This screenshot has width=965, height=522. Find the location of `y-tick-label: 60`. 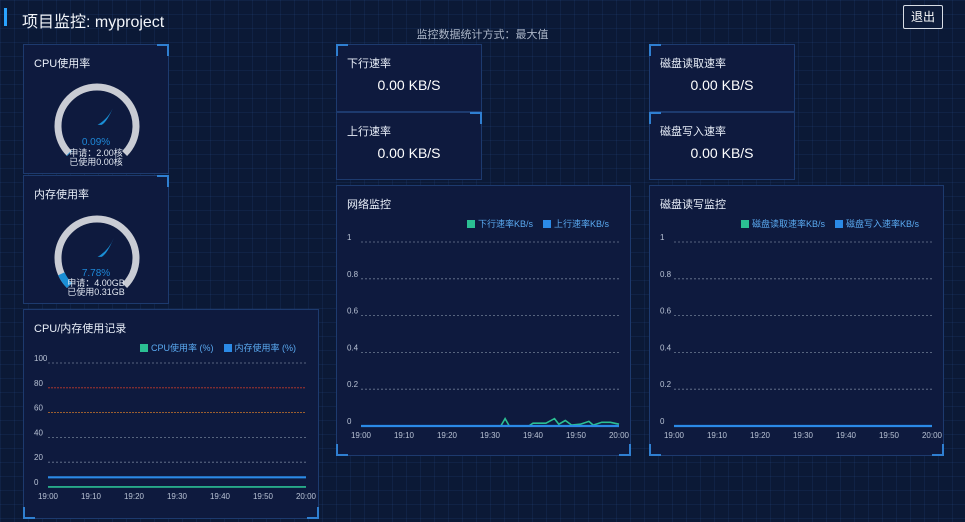

y-tick-label: 60 is located at coordinates (38, 408).